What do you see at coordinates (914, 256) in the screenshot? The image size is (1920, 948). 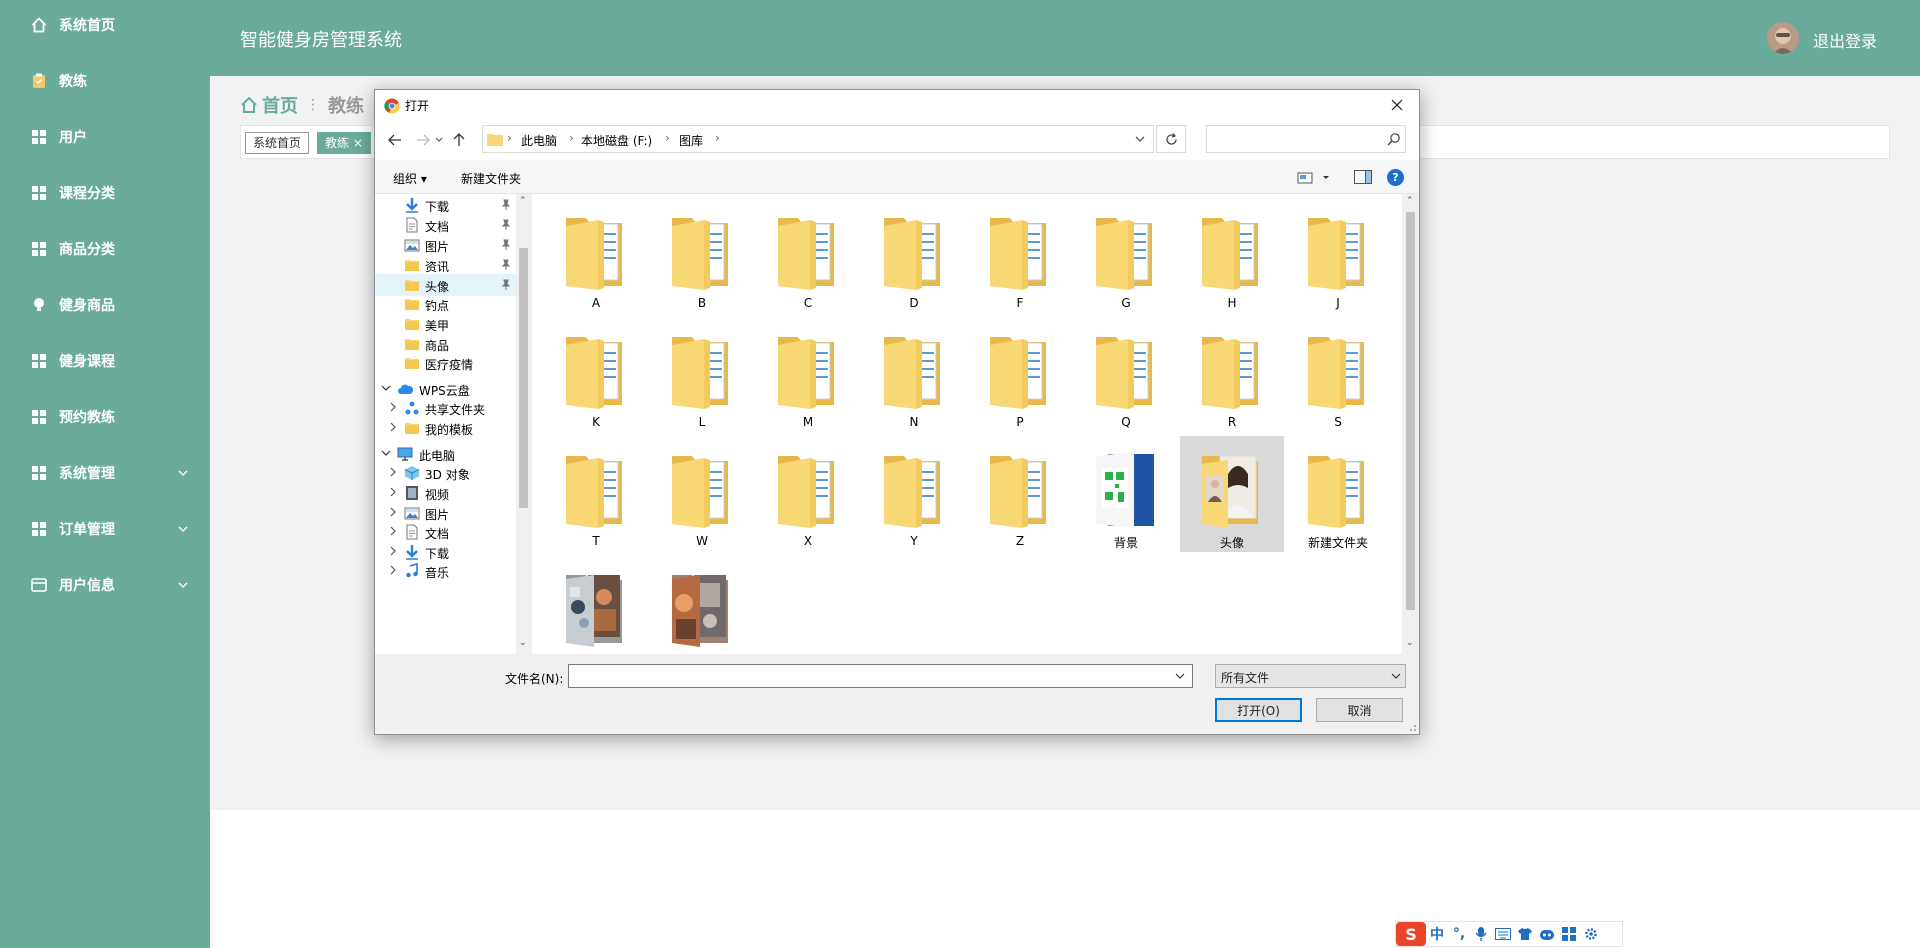 I see `file-item: D` at bounding box center [914, 256].